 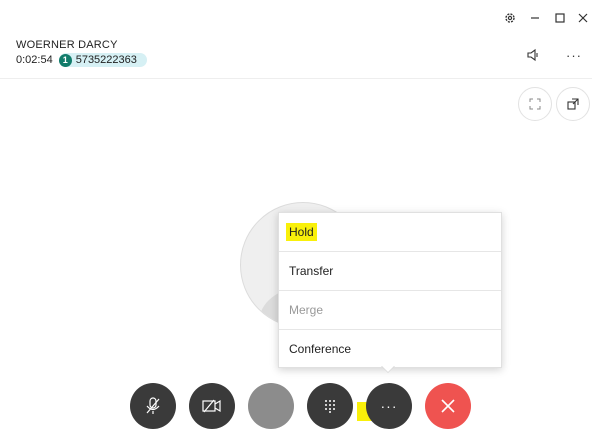 I want to click on call-info-row: 0:02:54 1 5735222363, so click(x=81, y=60).